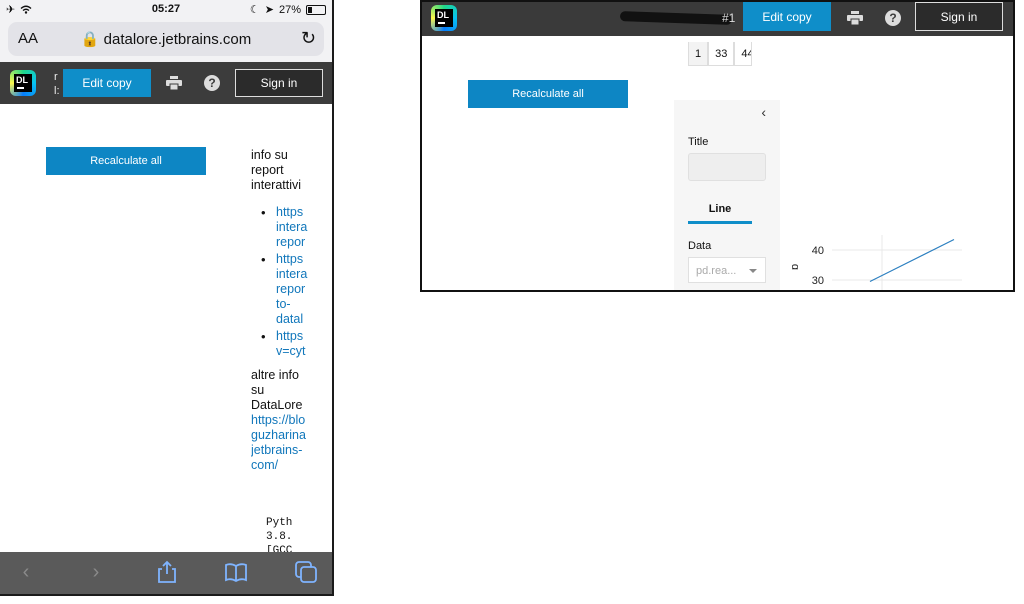 The image size is (1024, 604). I want to click on data-label: Data, so click(700, 246).